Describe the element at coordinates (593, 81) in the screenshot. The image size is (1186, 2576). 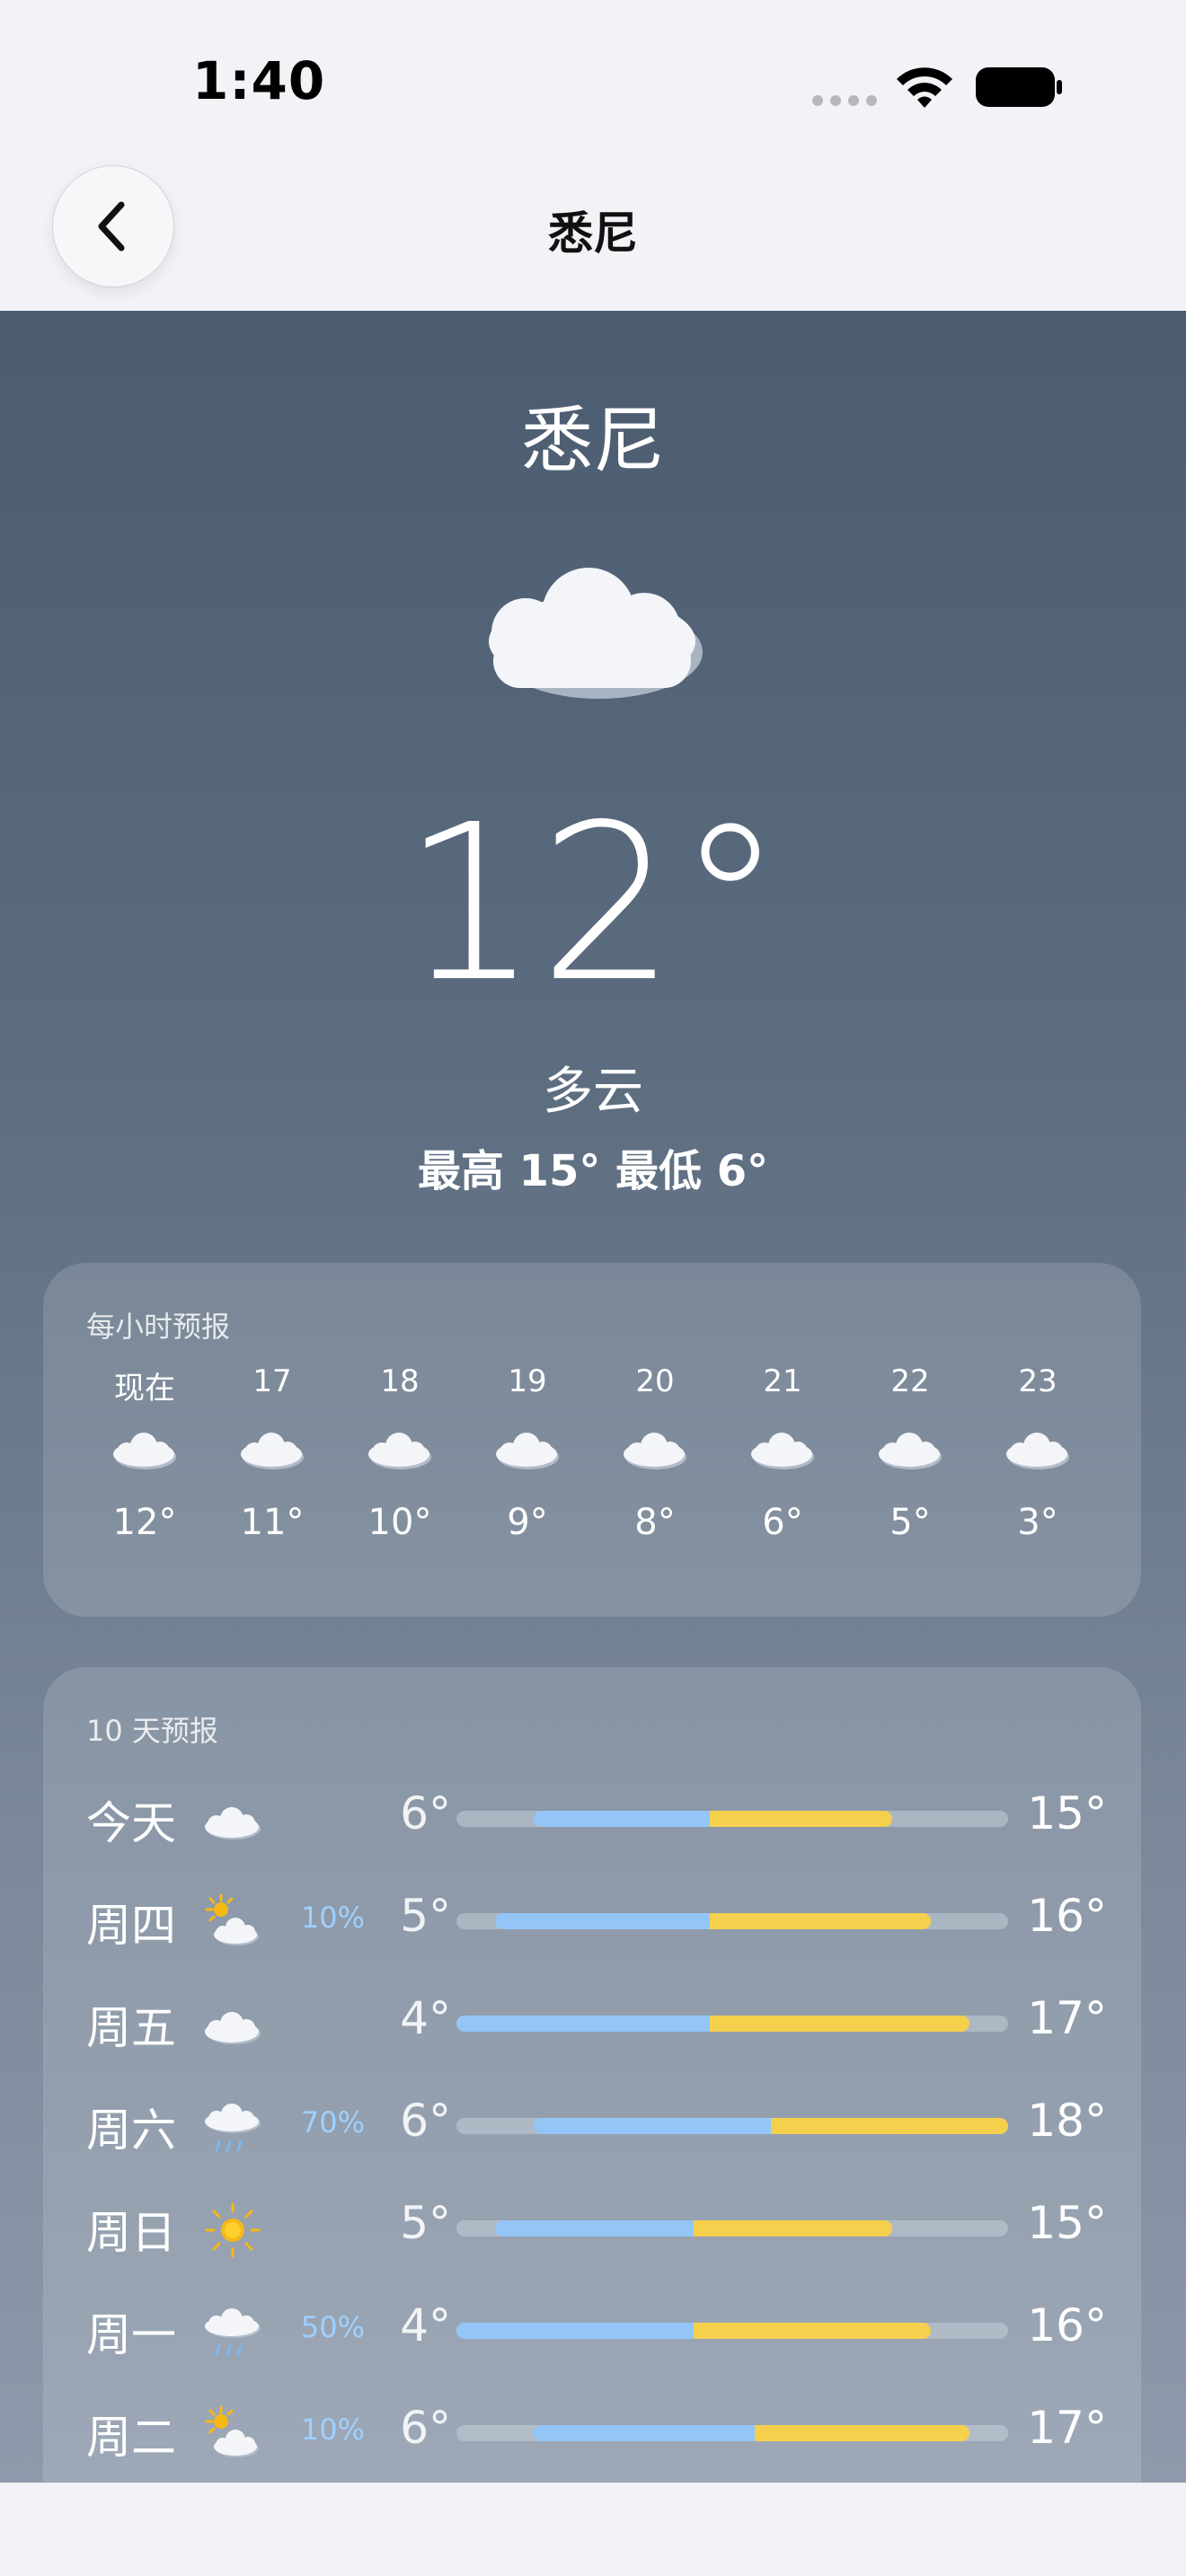
I see `status-bar: 1:40` at that location.